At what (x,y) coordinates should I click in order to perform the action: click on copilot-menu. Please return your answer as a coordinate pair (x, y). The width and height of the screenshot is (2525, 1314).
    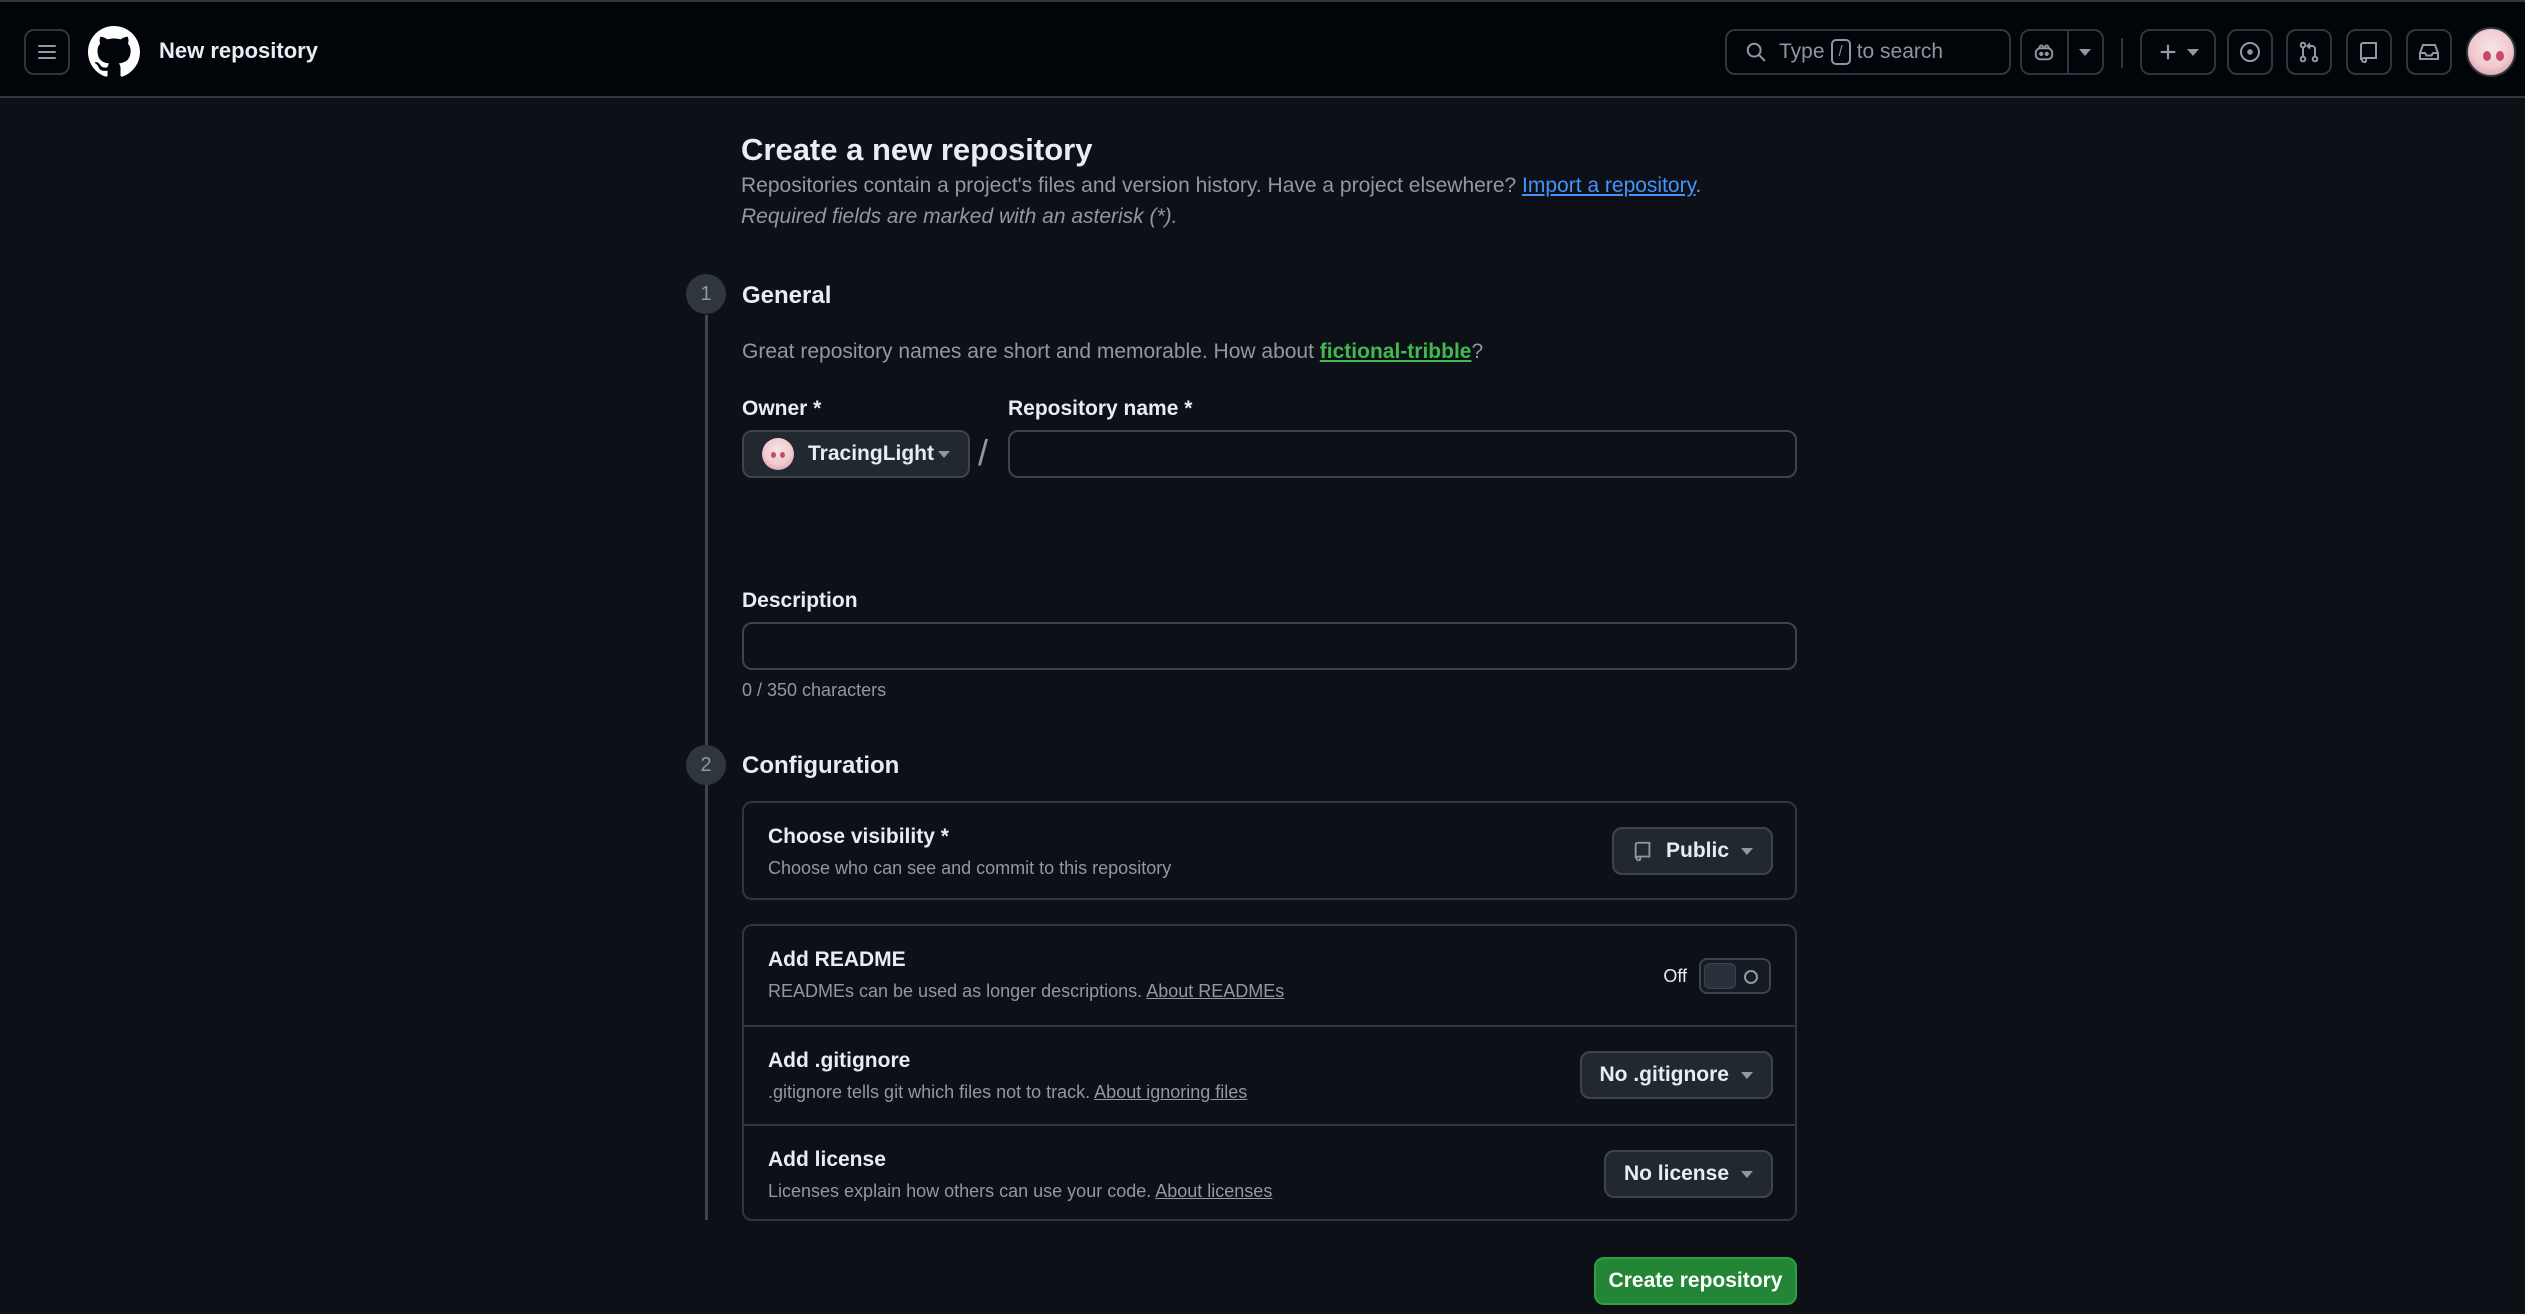
    Looking at the image, I should click on (2062, 52).